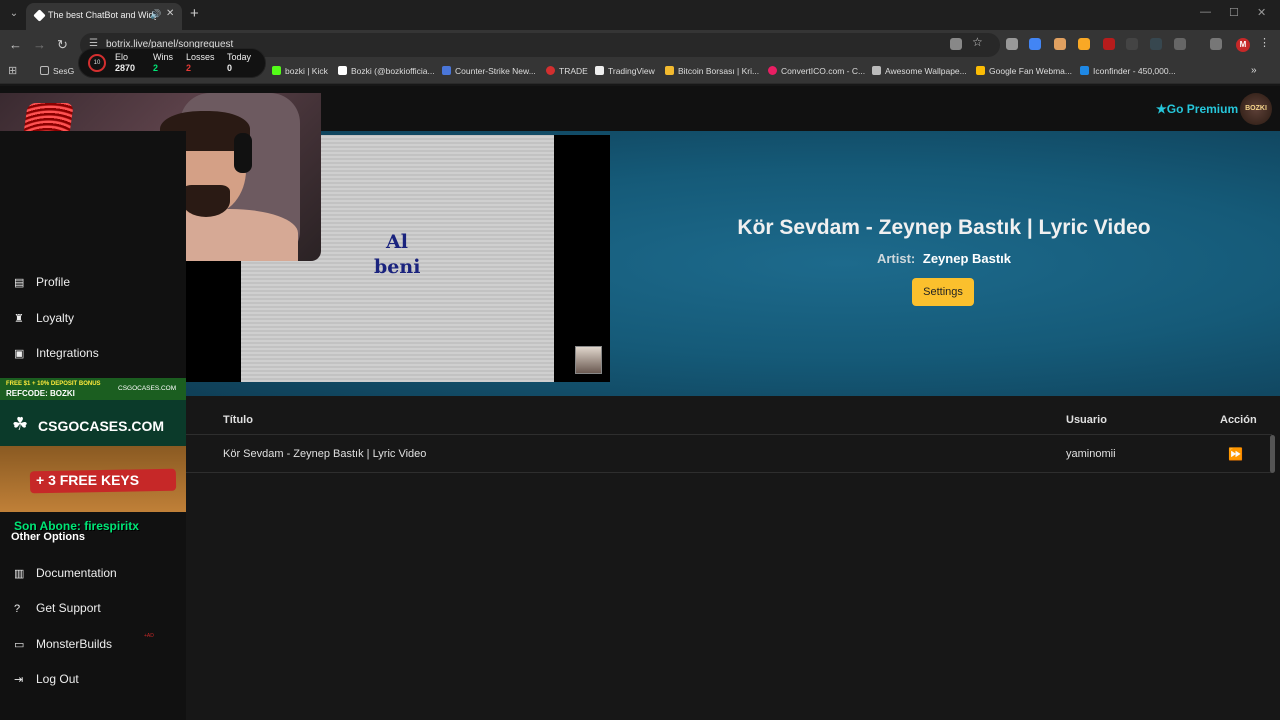  What do you see at coordinates (1256, 109) in the screenshot?
I see `user-avatar: BOZKI` at bounding box center [1256, 109].